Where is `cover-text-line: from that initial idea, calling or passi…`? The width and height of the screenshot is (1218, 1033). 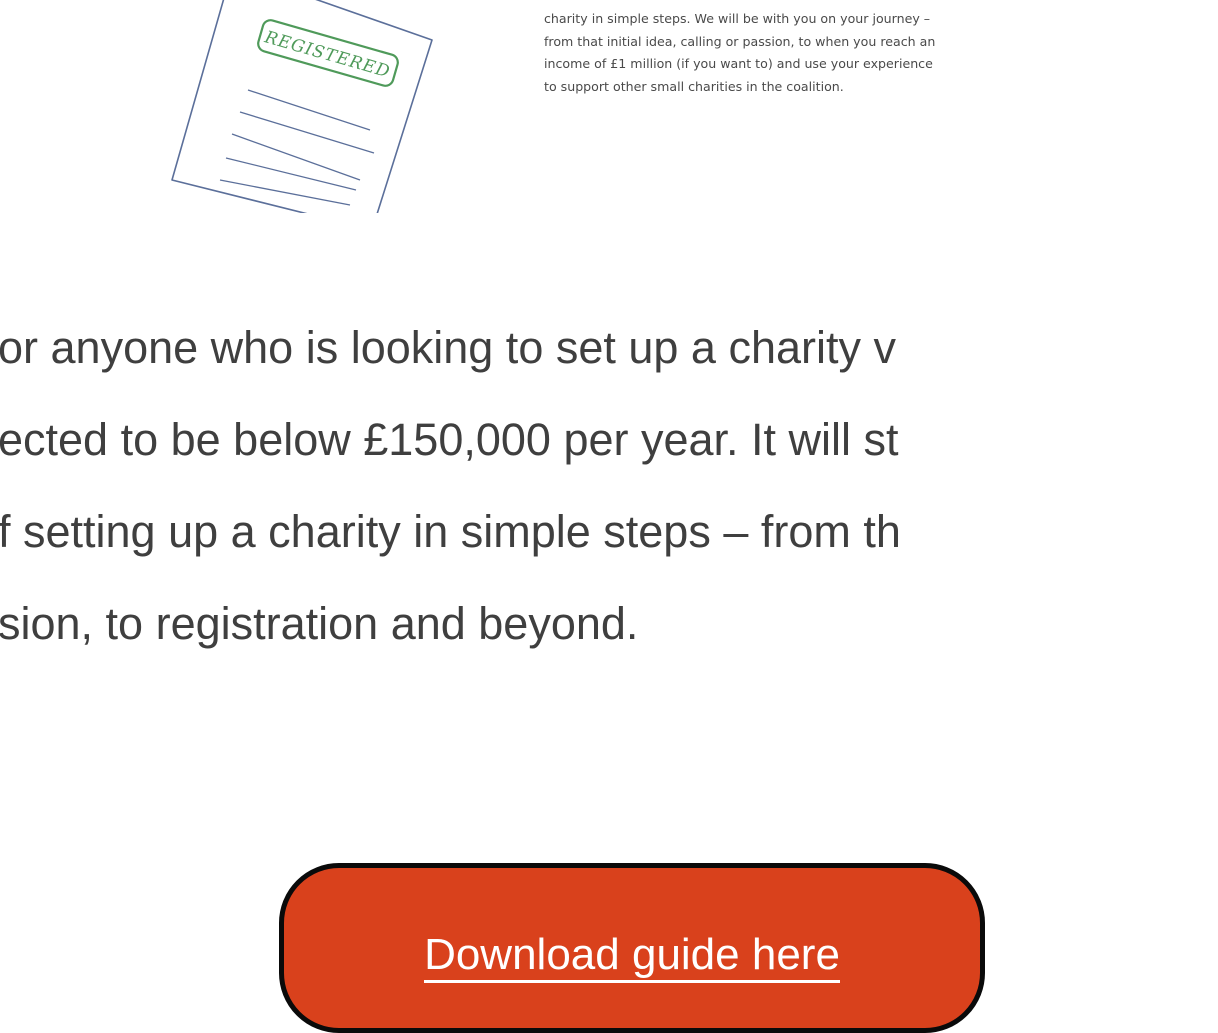 cover-text-line: from that initial idea, calling or passi… is located at coordinates (740, 41).